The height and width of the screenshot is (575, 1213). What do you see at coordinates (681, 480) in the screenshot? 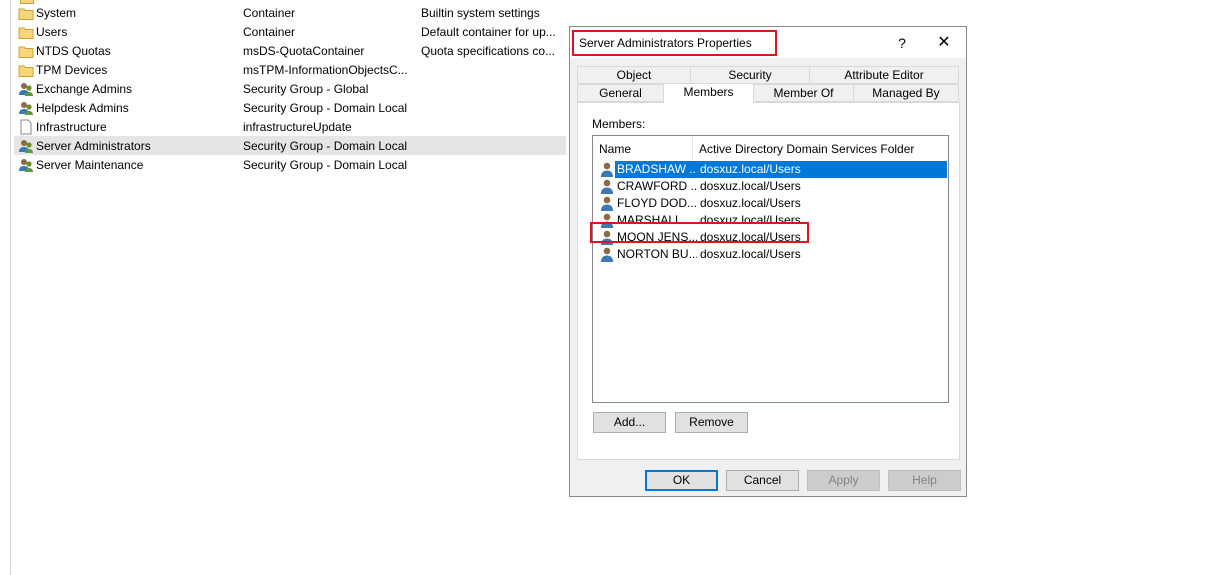
I see `ok-button: OK` at bounding box center [681, 480].